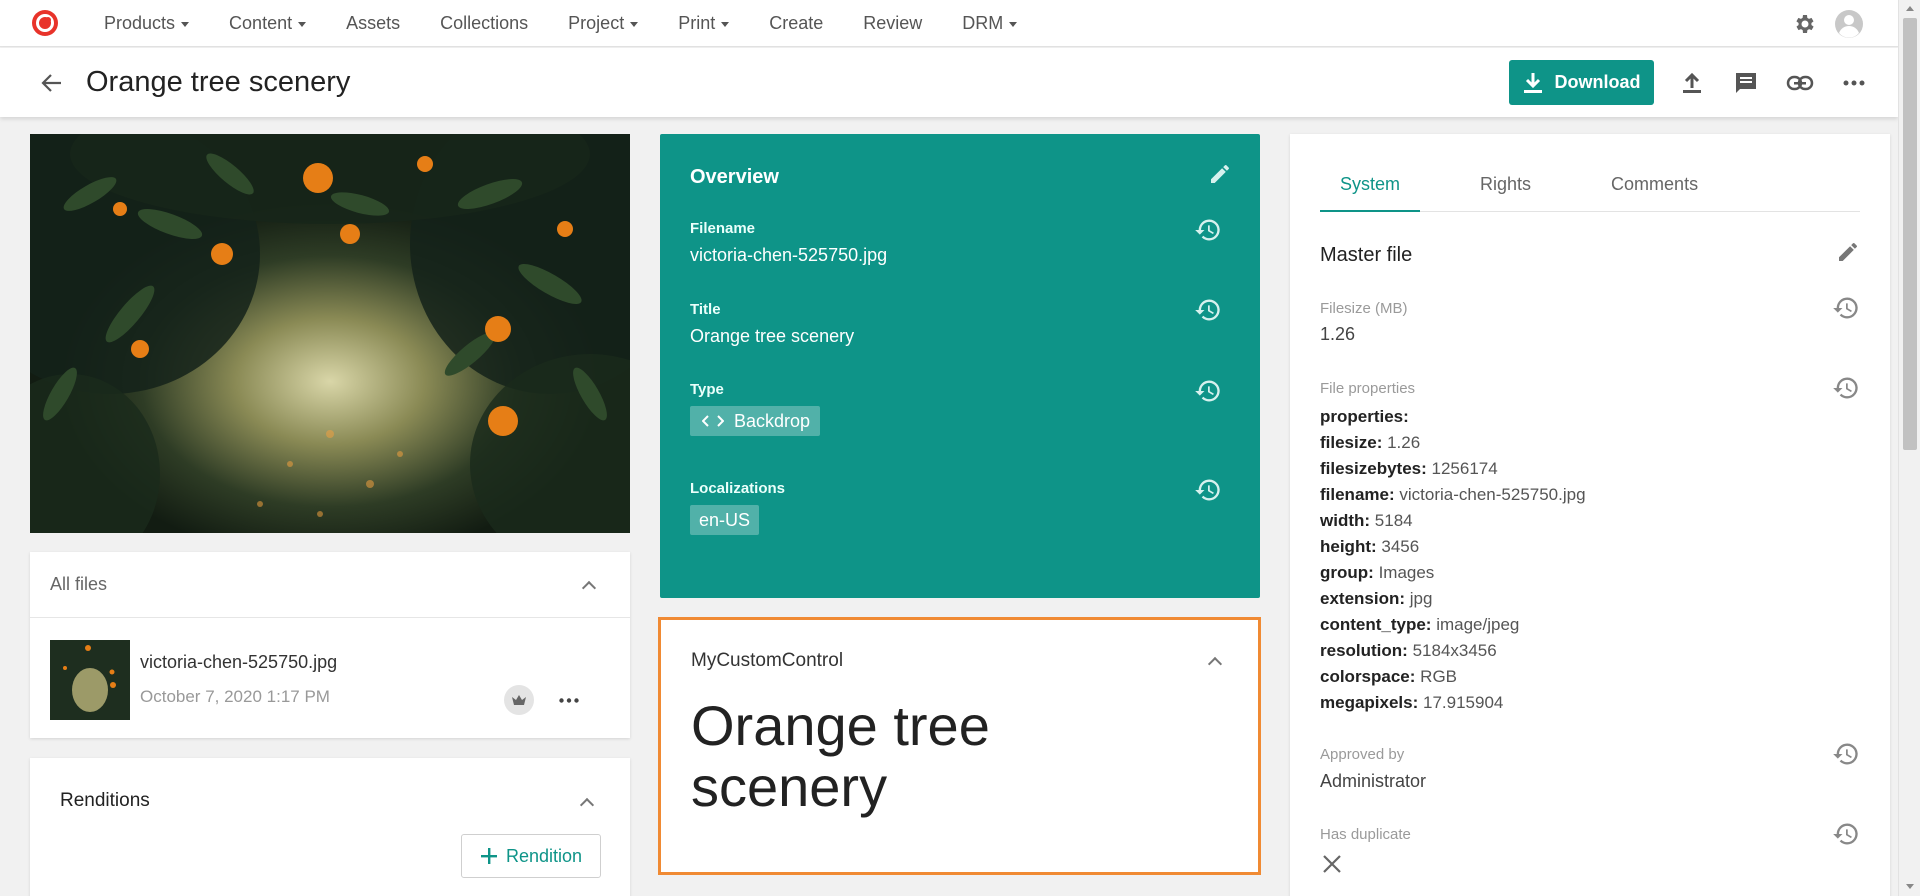  I want to click on all-files-header: All files, so click(330, 585).